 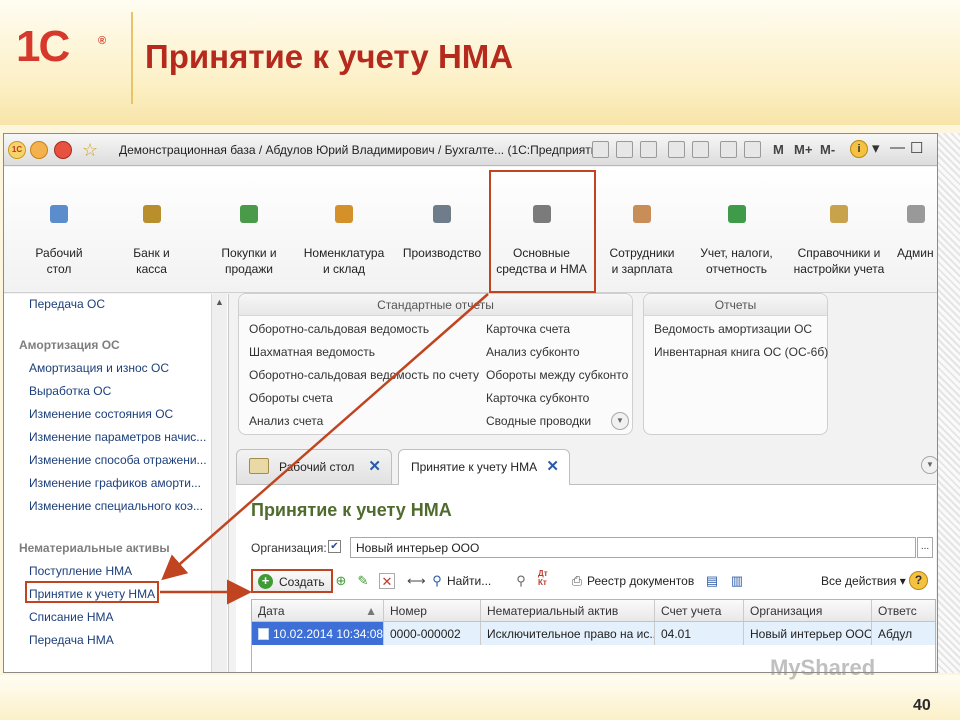 What do you see at coordinates (151, 230) in the screenshot?
I see `section-bank: Банк и касса` at bounding box center [151, 230].